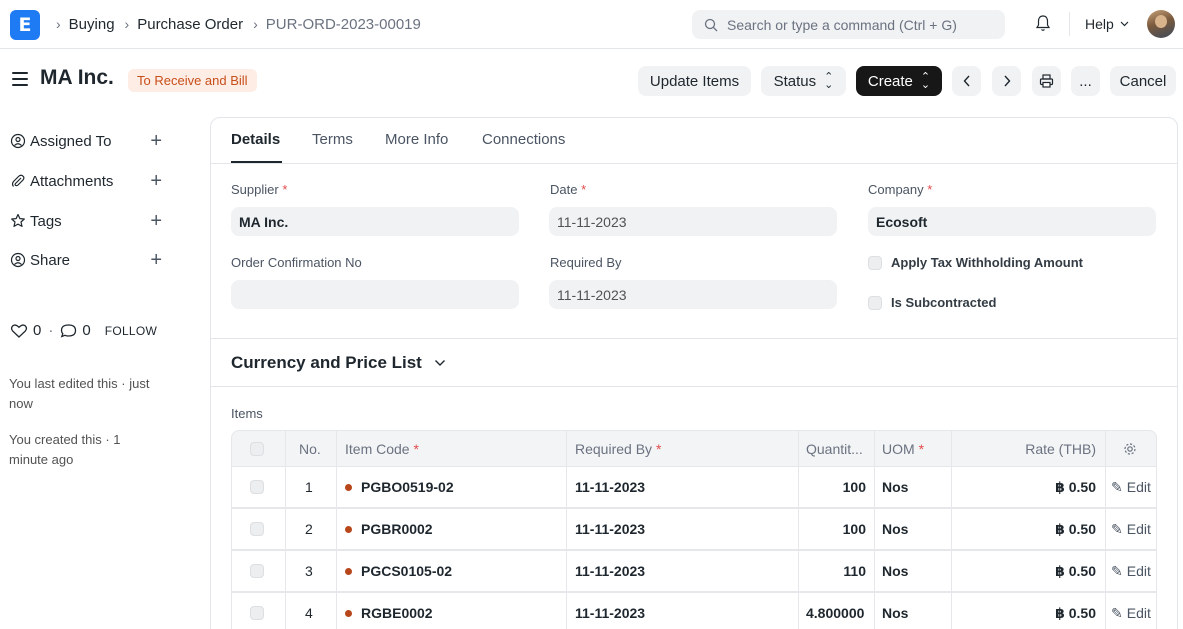 This screenshot has width=1183, height=629. I want to click on heart-icon, so click(19, 331).